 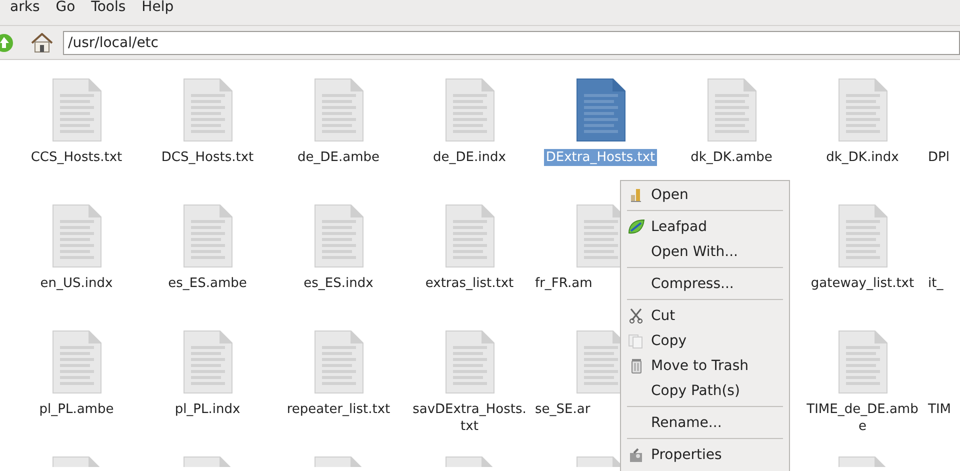 I want to click on menu-item: Copy Path(s), so click(x=705, y=390).